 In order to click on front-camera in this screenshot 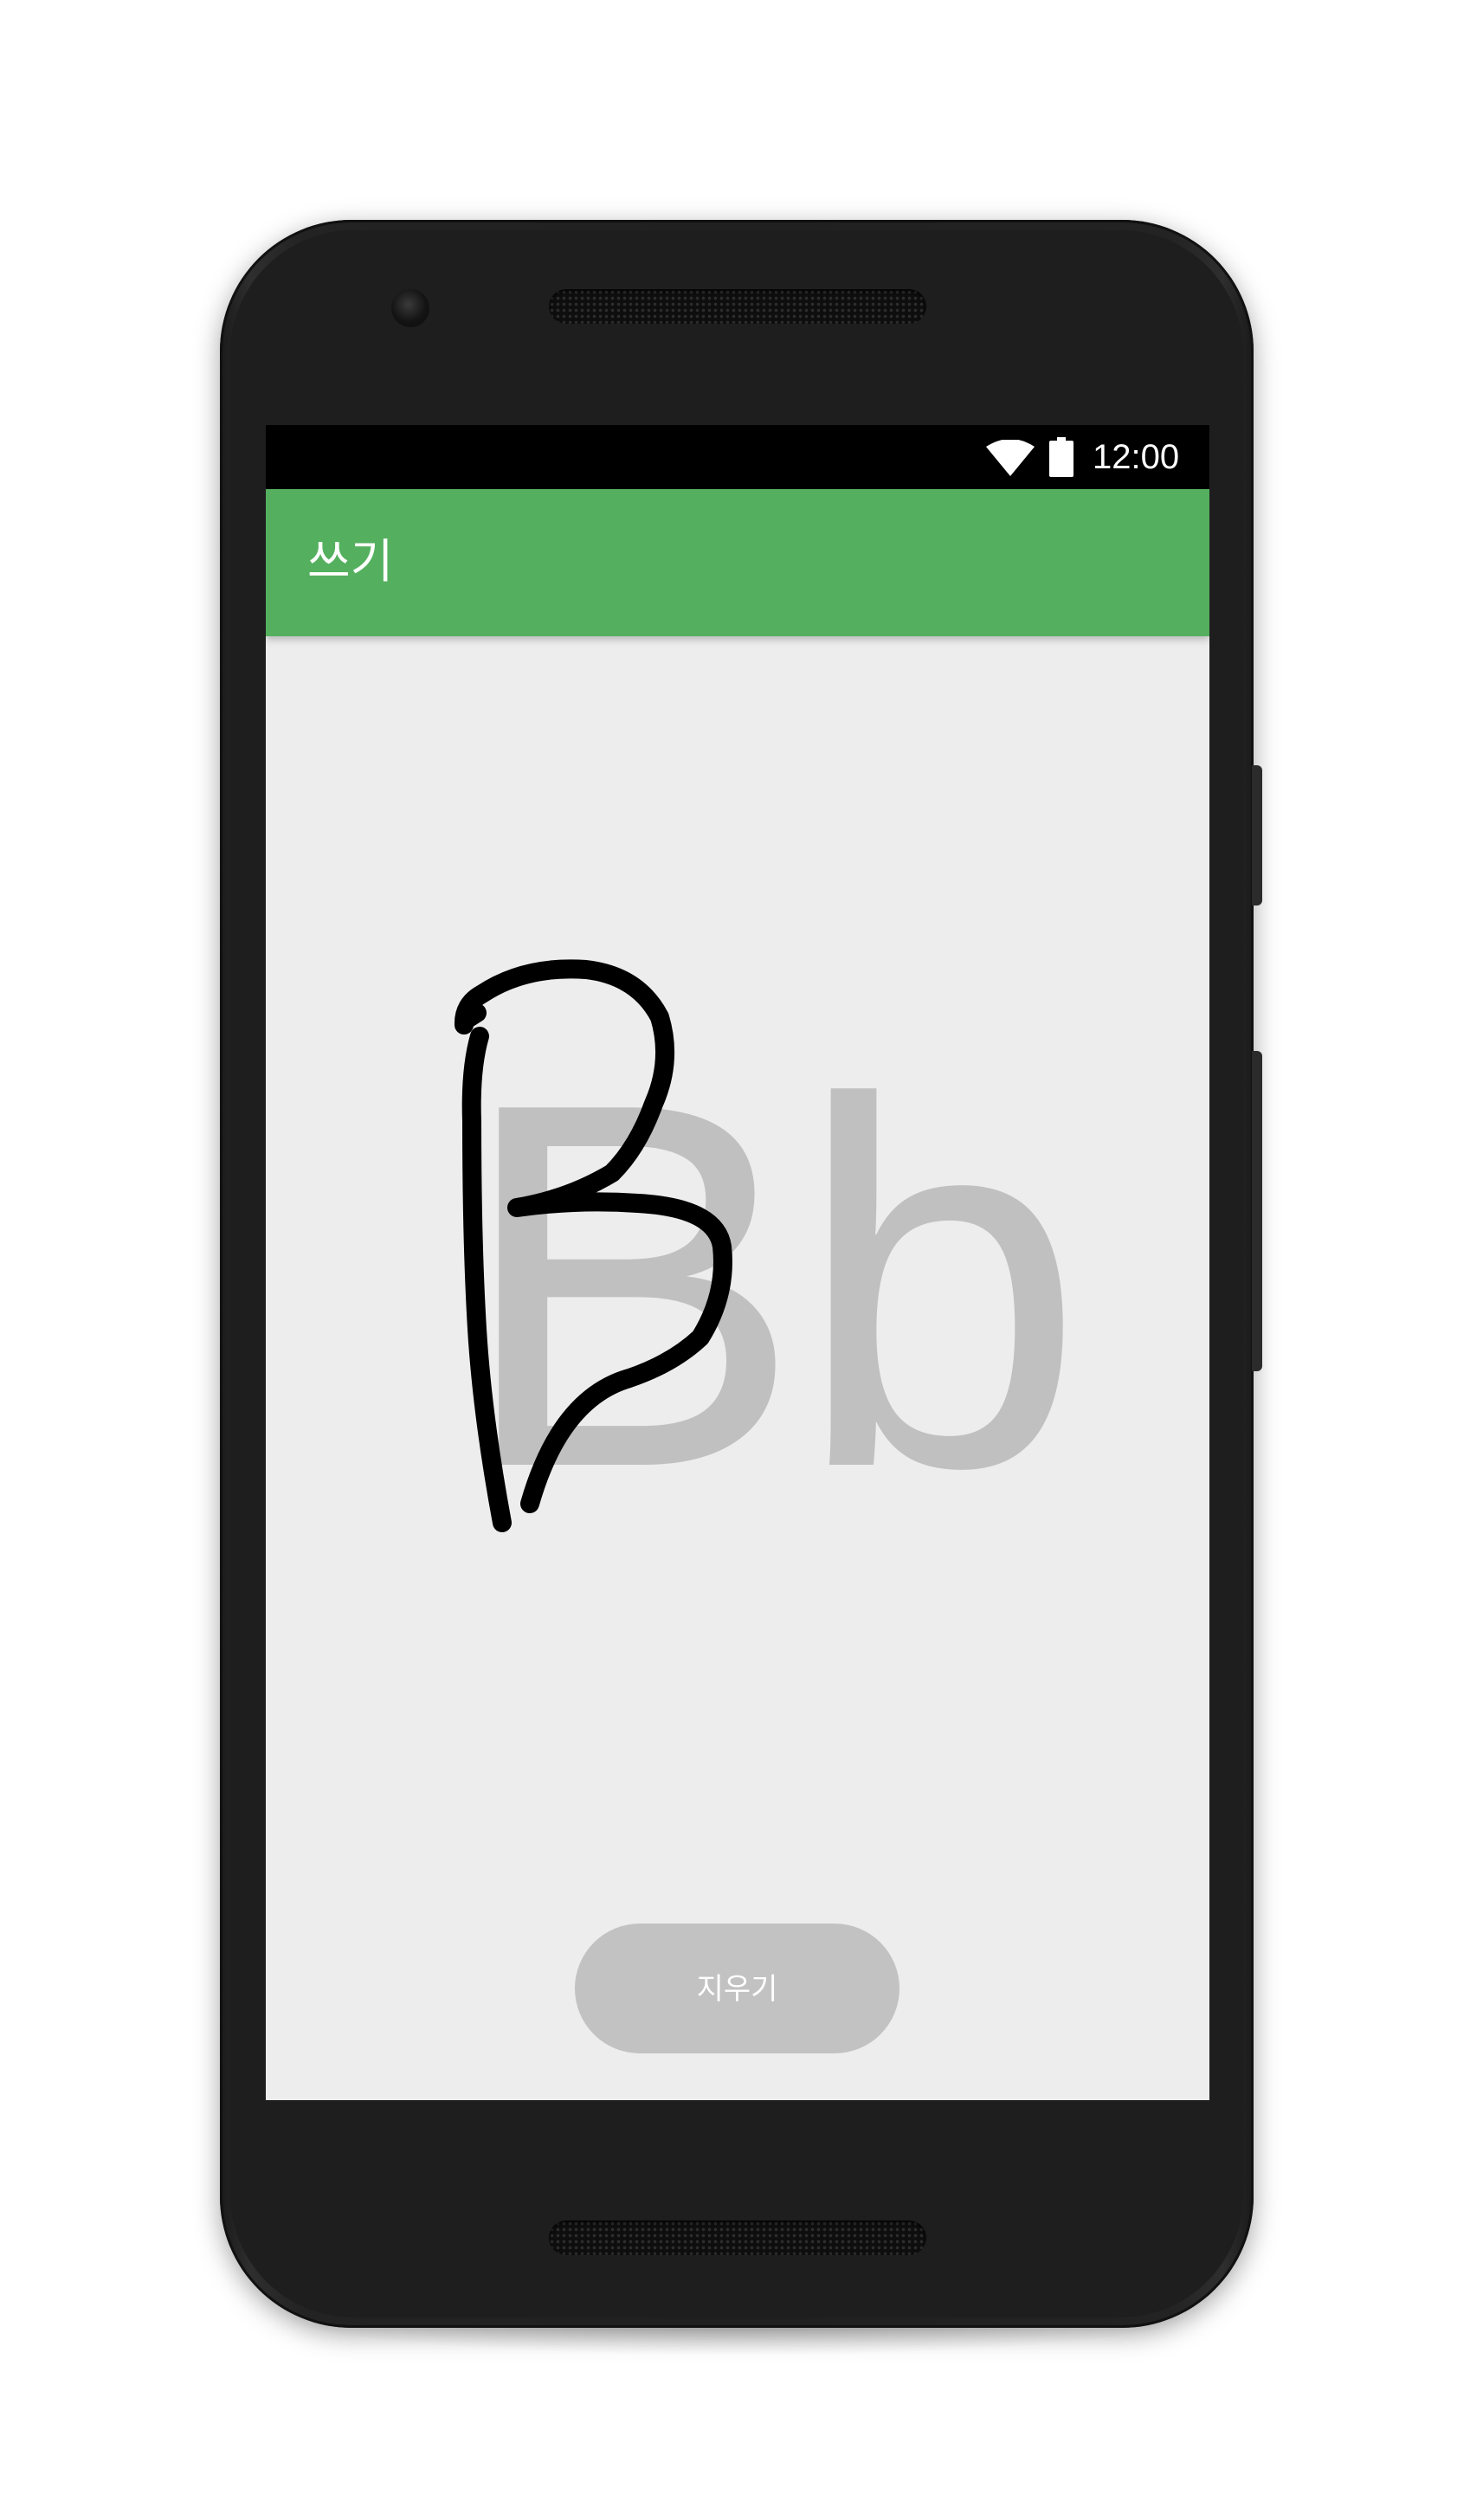, I will do `click(410, 308)`.